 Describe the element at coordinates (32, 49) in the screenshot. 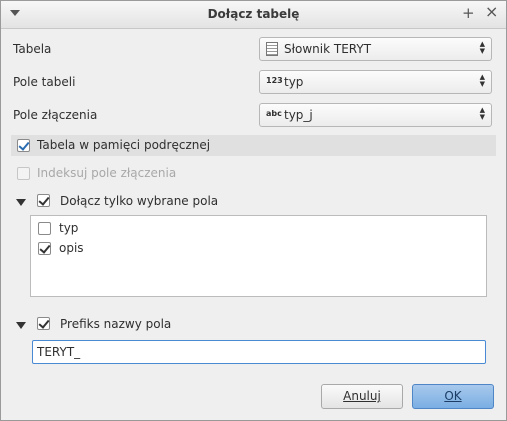

I see `tabela-label: Tabela` at that location.